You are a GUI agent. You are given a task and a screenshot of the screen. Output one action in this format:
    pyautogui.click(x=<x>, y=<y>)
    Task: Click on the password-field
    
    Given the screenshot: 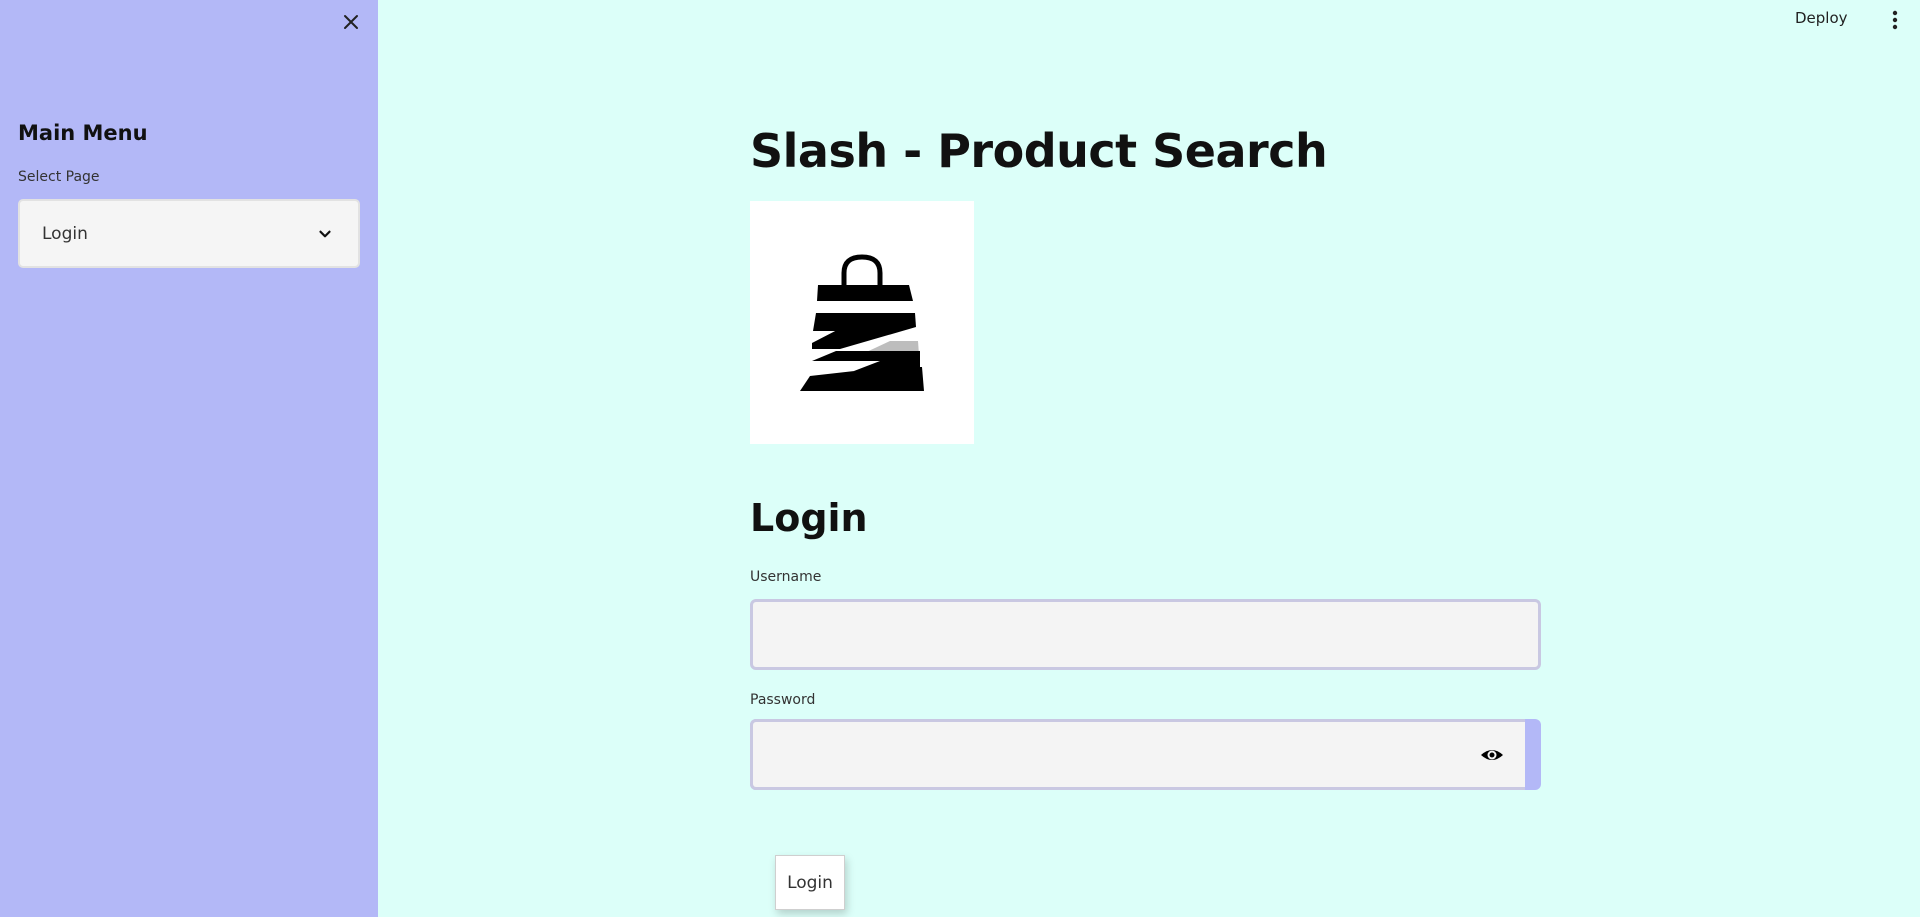 What is the action you would take?
    pyautogui.click(x=1145, y=754)
    